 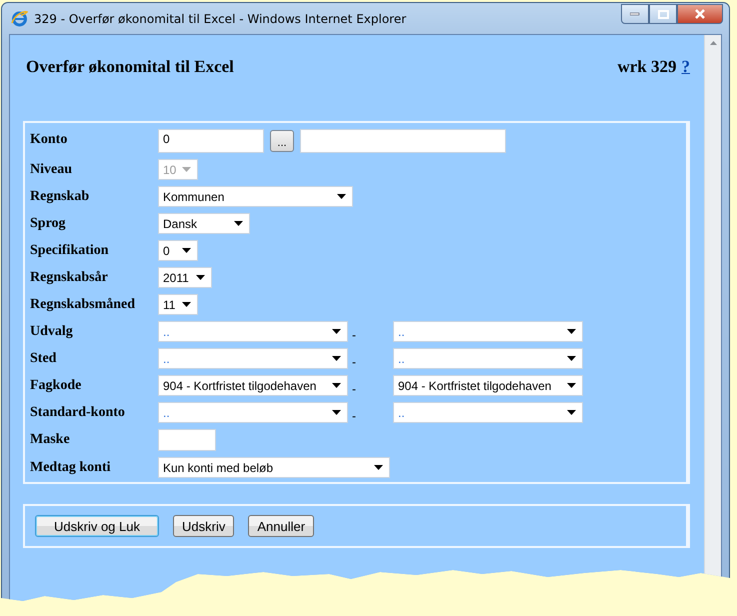 I want to click on maximize-icon, so click(x=663, y=14).